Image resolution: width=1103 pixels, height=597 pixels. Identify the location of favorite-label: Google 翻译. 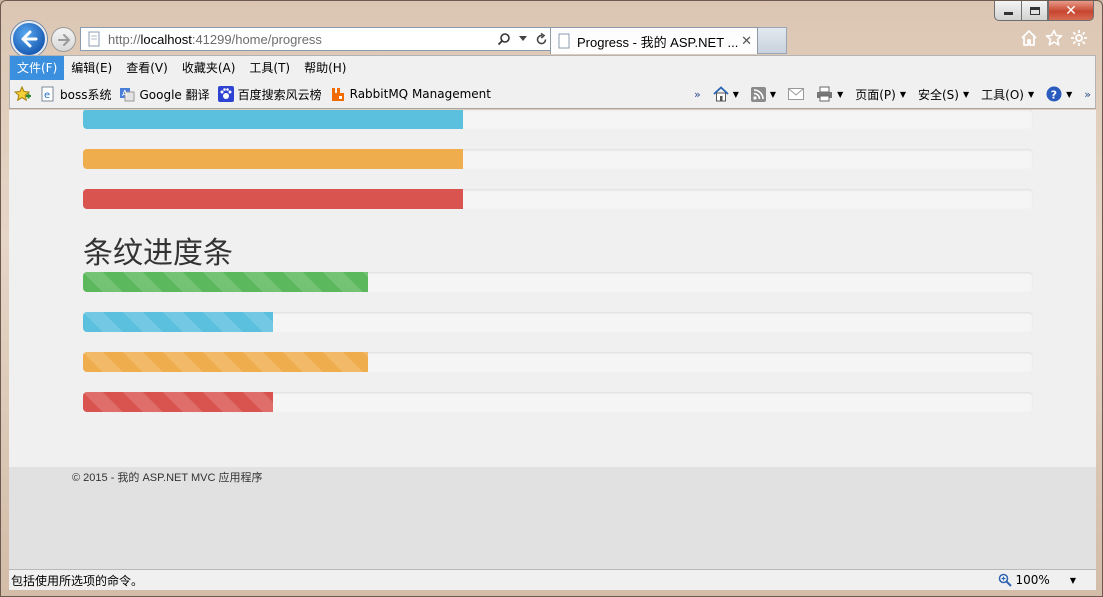
(174, 94).